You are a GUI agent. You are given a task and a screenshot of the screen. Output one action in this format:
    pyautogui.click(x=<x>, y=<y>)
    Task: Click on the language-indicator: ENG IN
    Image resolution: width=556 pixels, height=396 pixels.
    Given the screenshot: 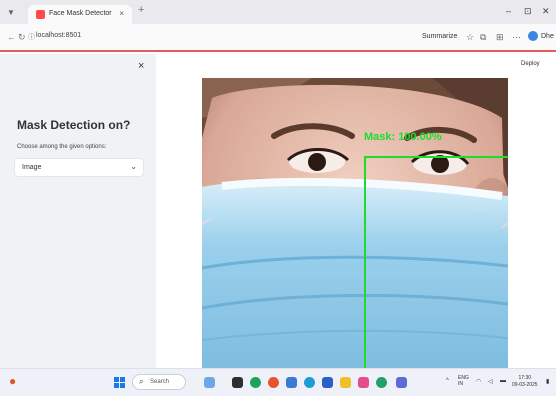 What is the action you would take?
    pyautogui.click(x=463, y=381)
    